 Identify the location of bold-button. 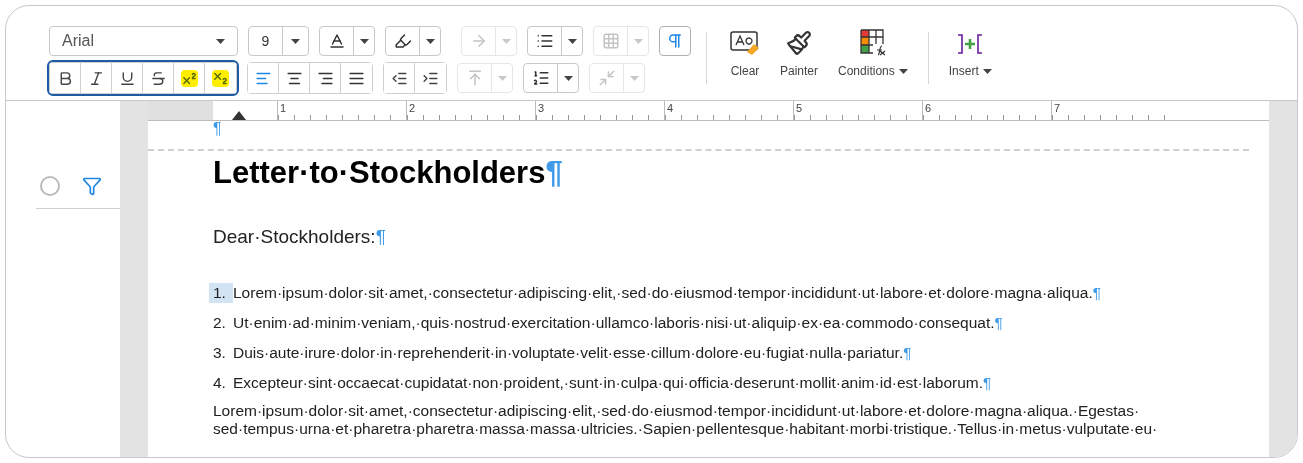
(65, 78).